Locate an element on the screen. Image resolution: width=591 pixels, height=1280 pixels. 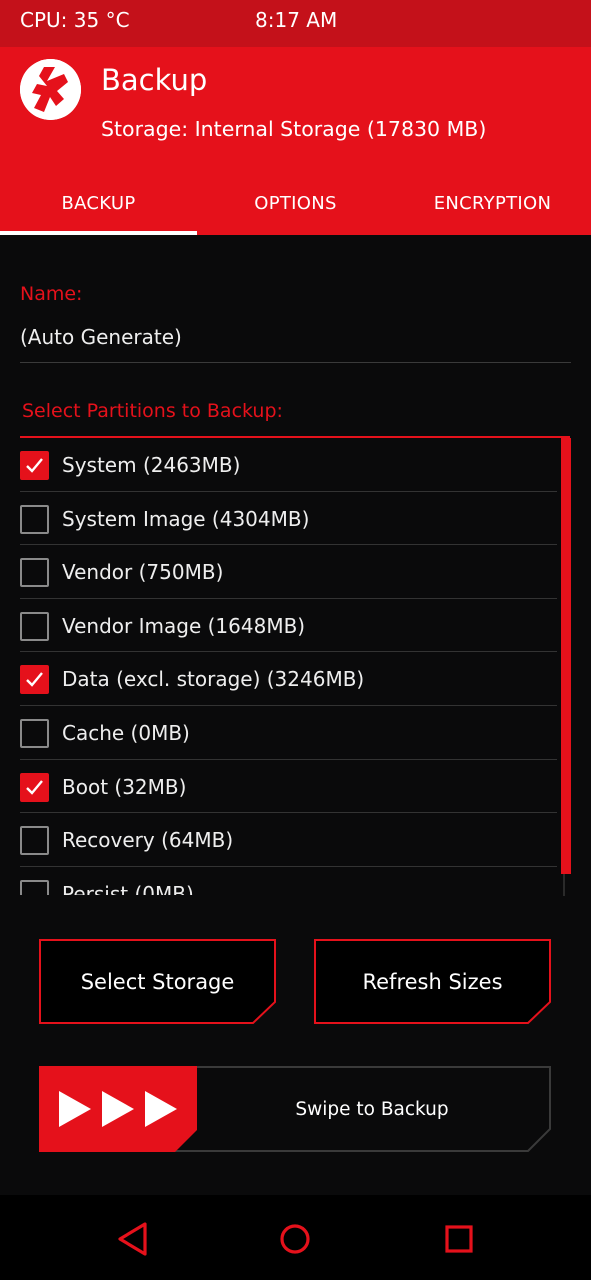
navigation-bar is located at coordinates (295, 1237).